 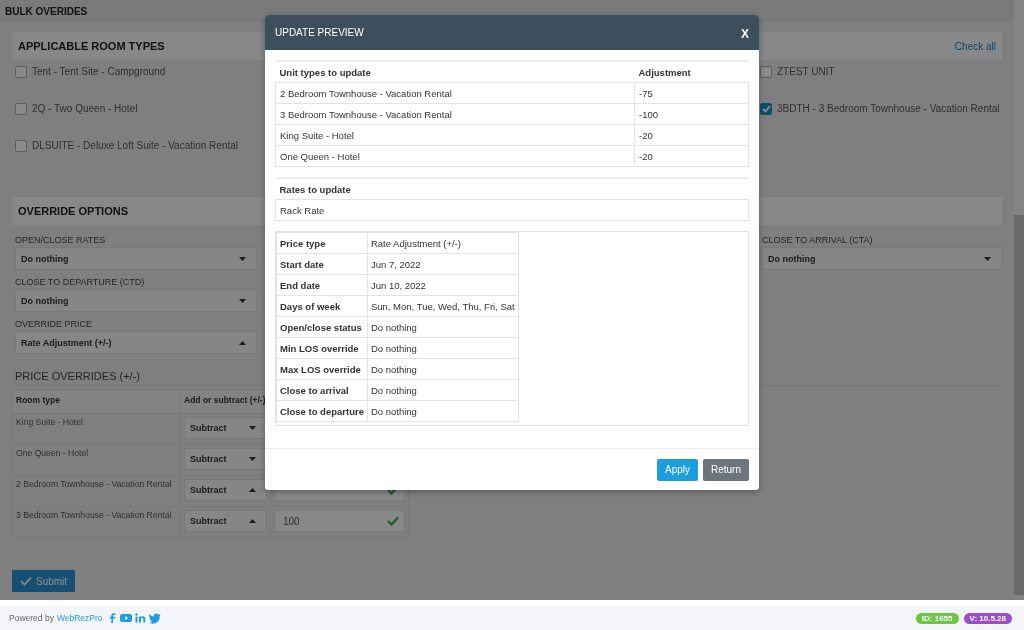 I want to click on version-badge: V: 10.5.28, so click(x=987, y=618).